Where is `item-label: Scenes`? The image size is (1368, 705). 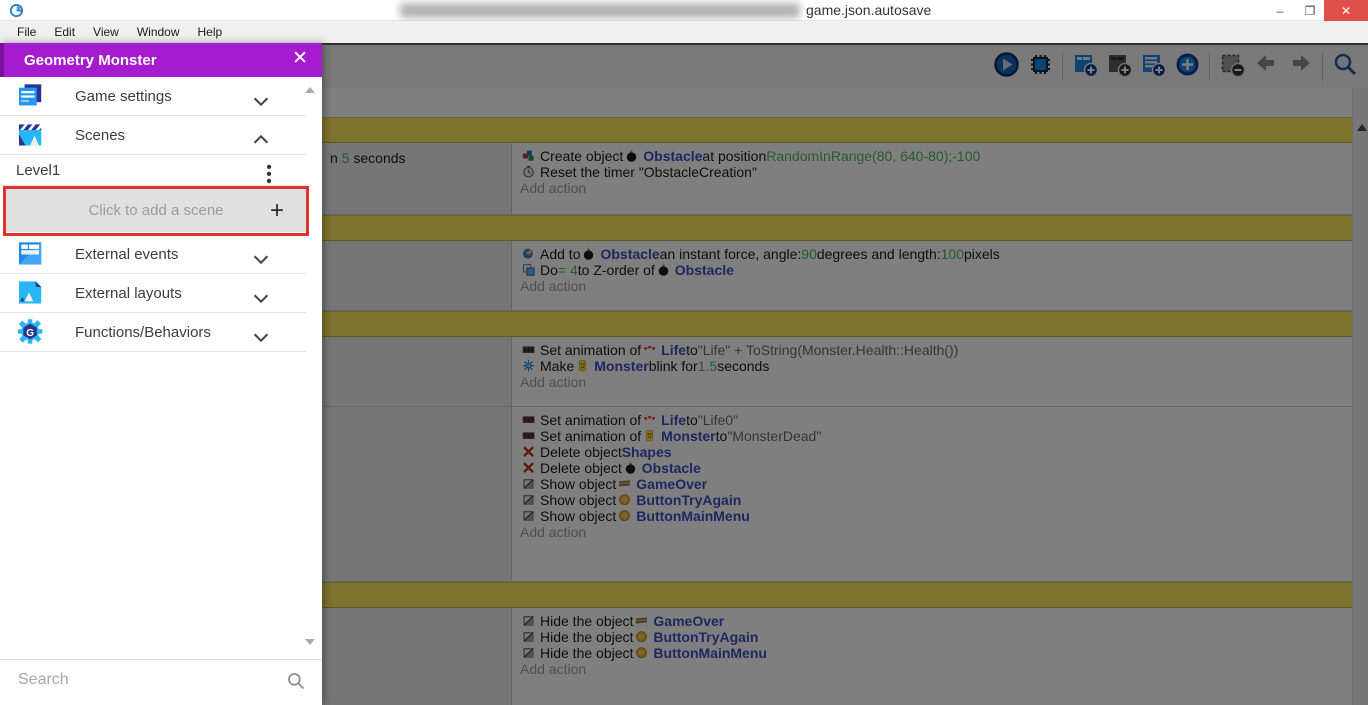 item-label: Scenes is located at coordinates (100, 135).